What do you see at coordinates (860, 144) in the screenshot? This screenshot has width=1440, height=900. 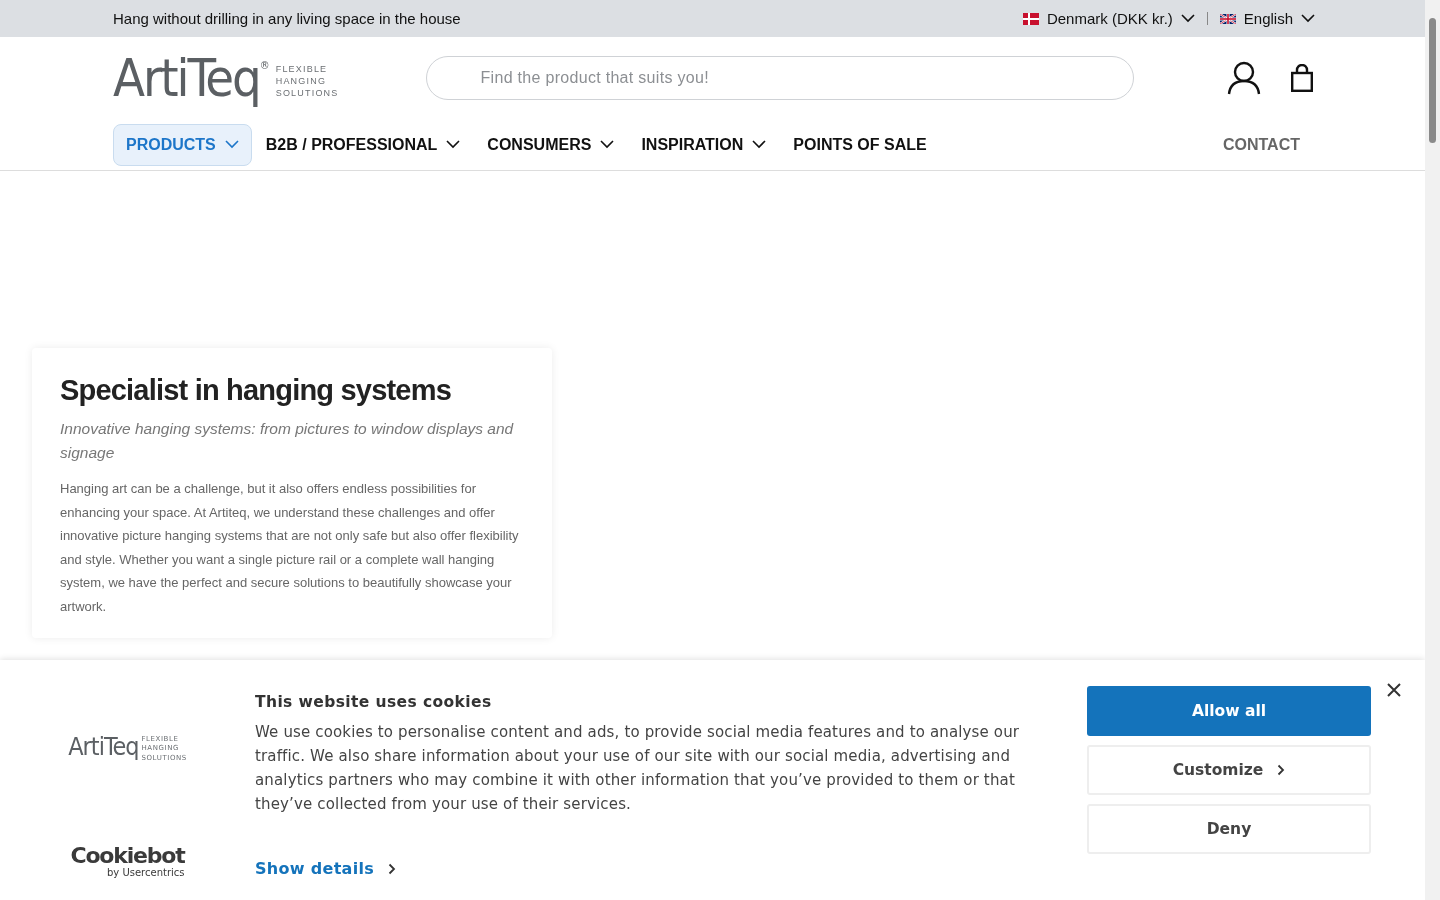 I see `nav-tab: POINTS OF SALE` at bounding box center [860, 144].